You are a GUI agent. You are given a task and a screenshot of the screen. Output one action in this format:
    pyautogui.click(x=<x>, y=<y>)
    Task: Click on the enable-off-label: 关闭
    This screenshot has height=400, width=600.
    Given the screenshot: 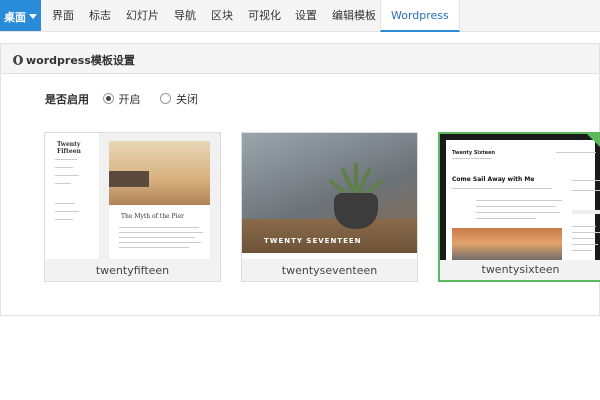 What is the action you would take?
    pyautogui.click(x=187, y=99)
    